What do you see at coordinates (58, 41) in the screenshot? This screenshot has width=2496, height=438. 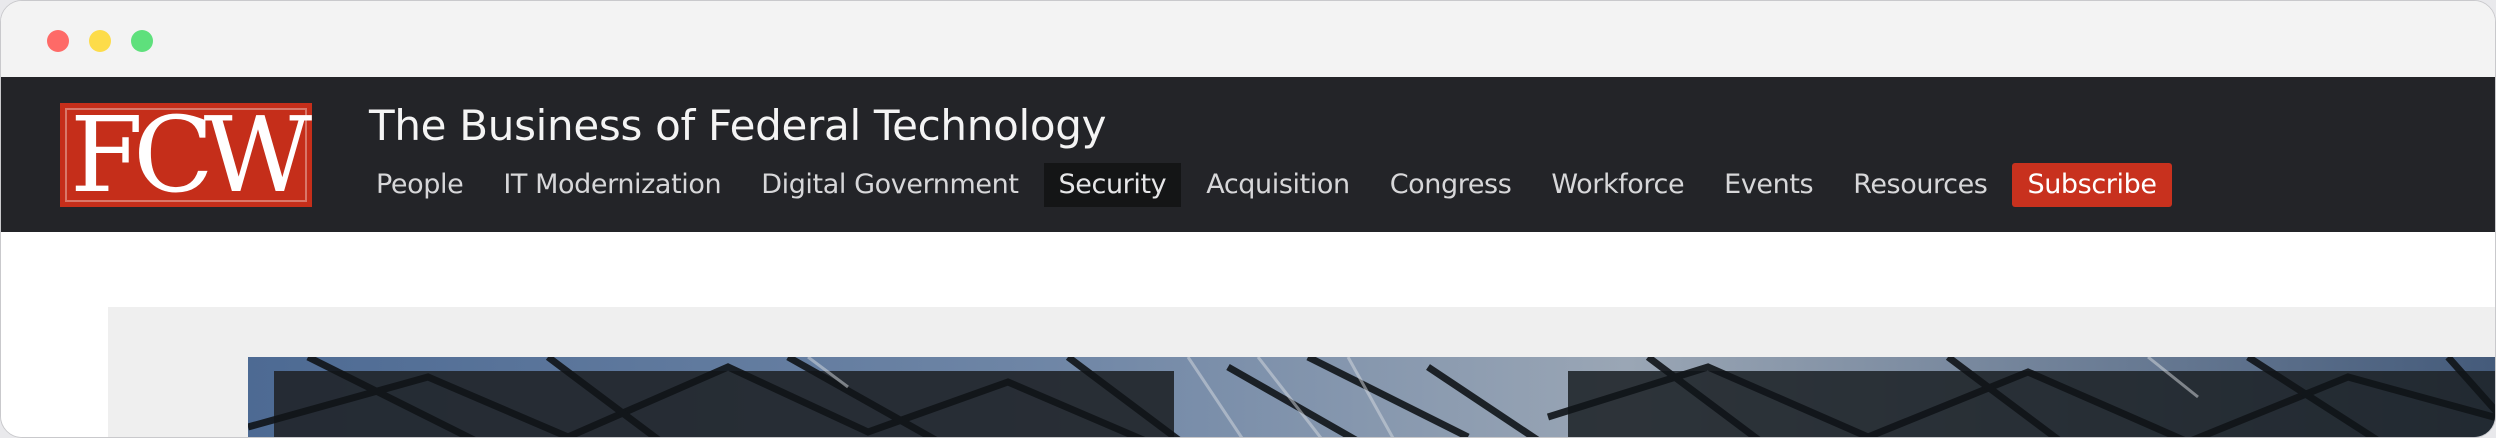 I see `close-icon` at bounding box center [58, 41].